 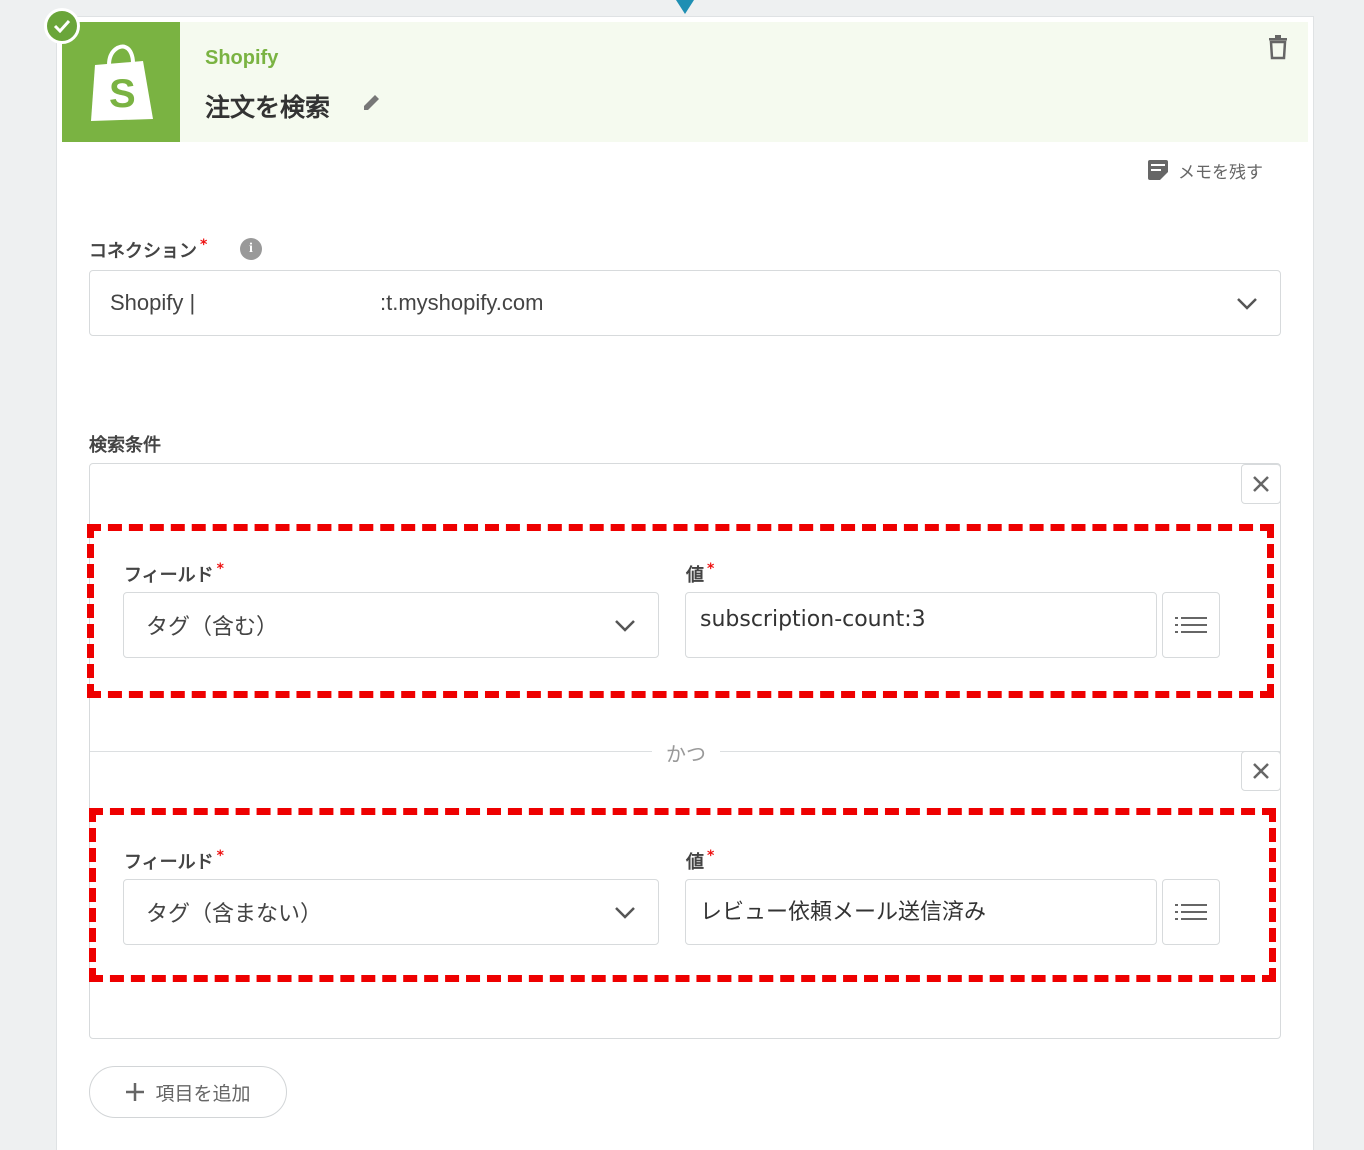 I want to click on add-item-button: 項目を追加, so click(x=188, y=1092).